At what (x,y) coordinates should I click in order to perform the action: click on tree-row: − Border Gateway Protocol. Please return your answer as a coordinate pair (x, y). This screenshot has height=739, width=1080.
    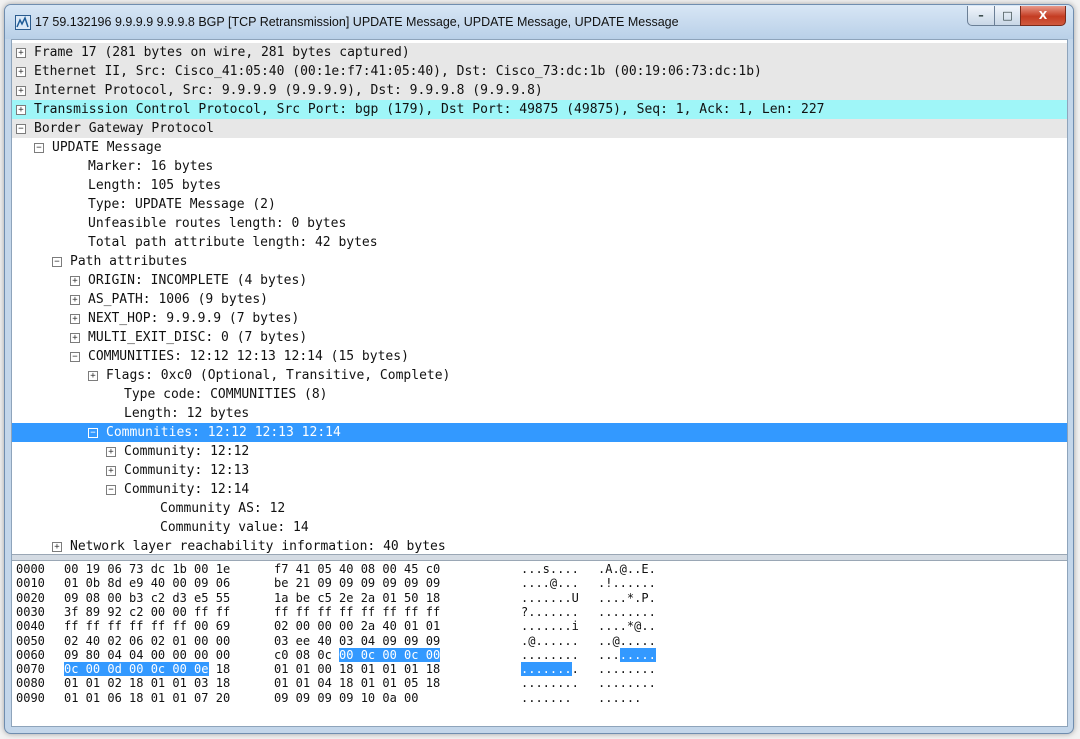
    Looking at the image, I should click on (539, 128).